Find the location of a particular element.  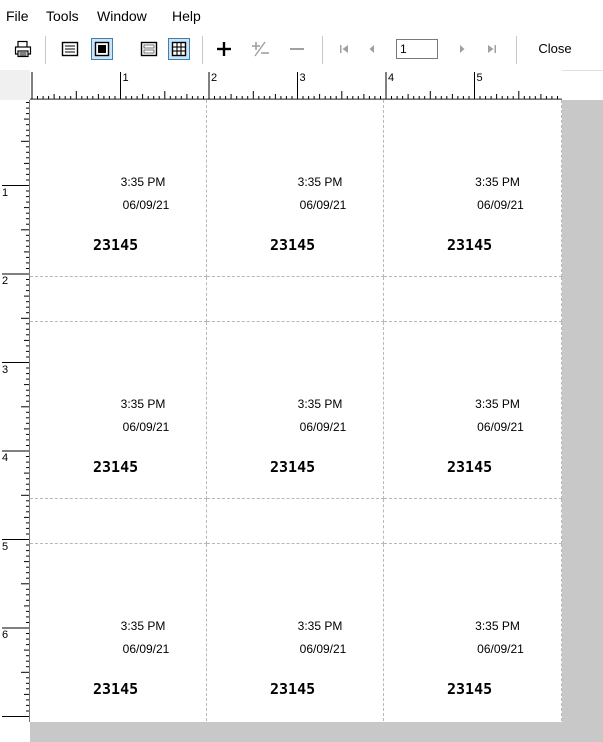

toolbar: 1 Close is located at coordinates (301, 50).